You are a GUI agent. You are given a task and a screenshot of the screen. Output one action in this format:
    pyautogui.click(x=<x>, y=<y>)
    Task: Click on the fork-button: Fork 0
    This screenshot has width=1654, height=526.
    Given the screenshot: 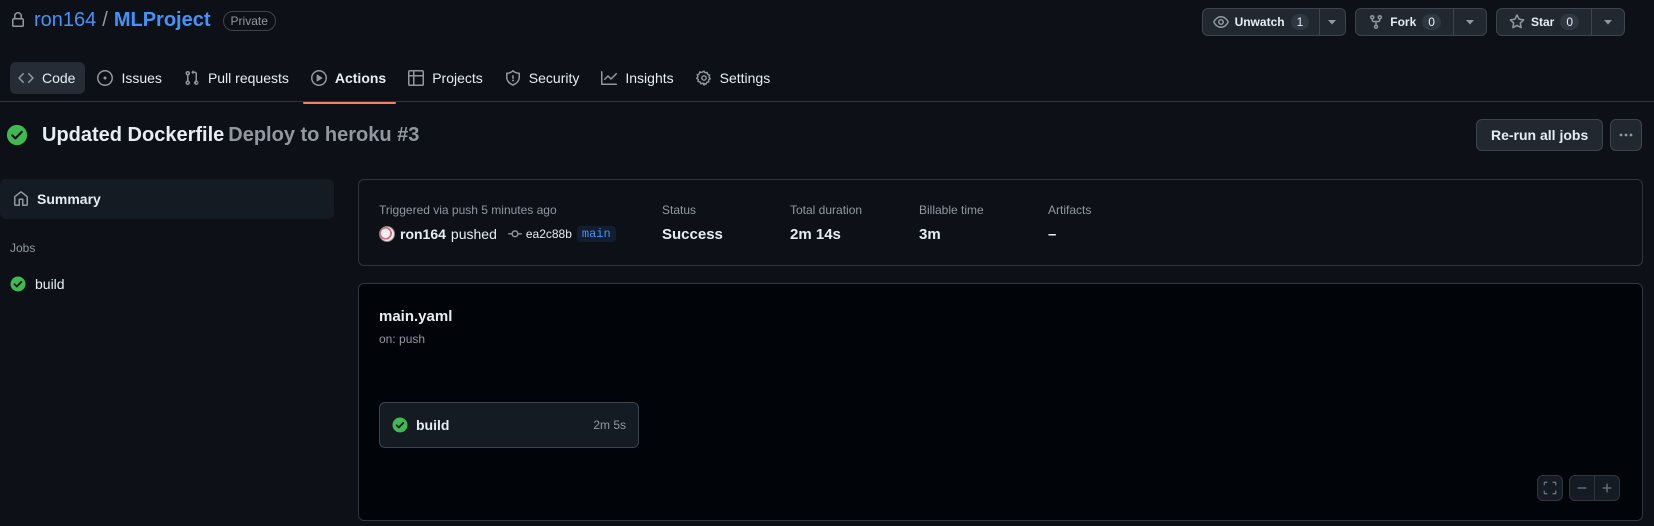 What is the action you would take?
    pyautogui.click(x=1405, y=22)
    